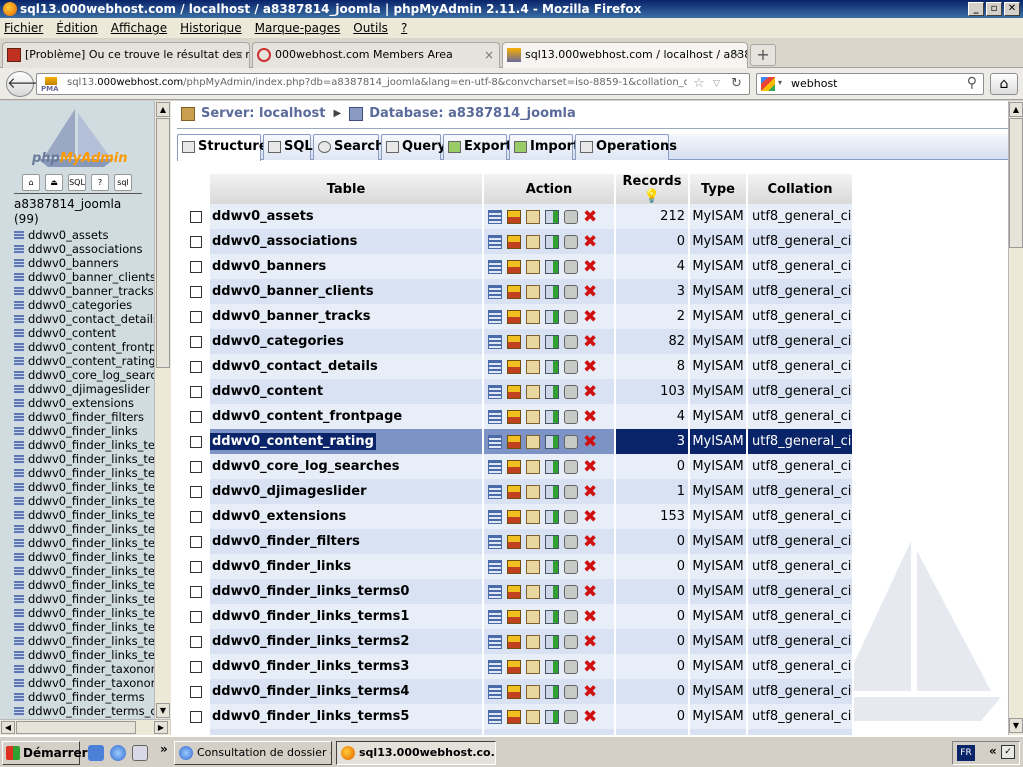 This screenshot has height=767, width=1023. I want to click on sidebar-table-item: ddwv0_finder_links_termsc, so click(85, 613).